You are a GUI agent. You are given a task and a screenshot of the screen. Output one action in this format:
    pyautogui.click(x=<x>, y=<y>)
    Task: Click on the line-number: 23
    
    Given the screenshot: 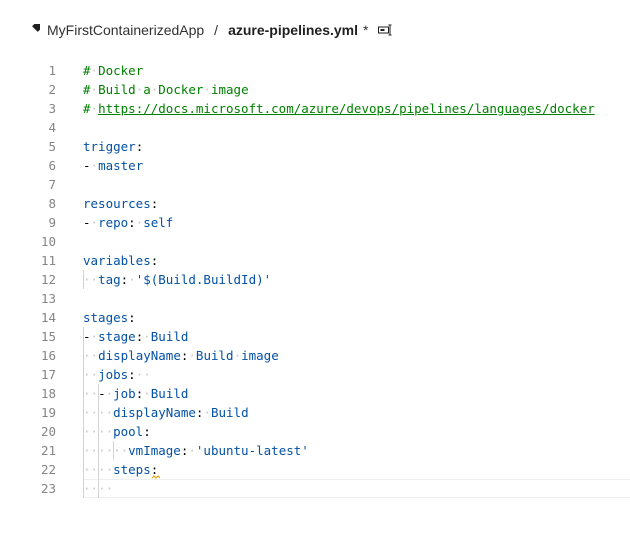 What is the action you would take?
    pyautogui.click(x=48, y=488)
    